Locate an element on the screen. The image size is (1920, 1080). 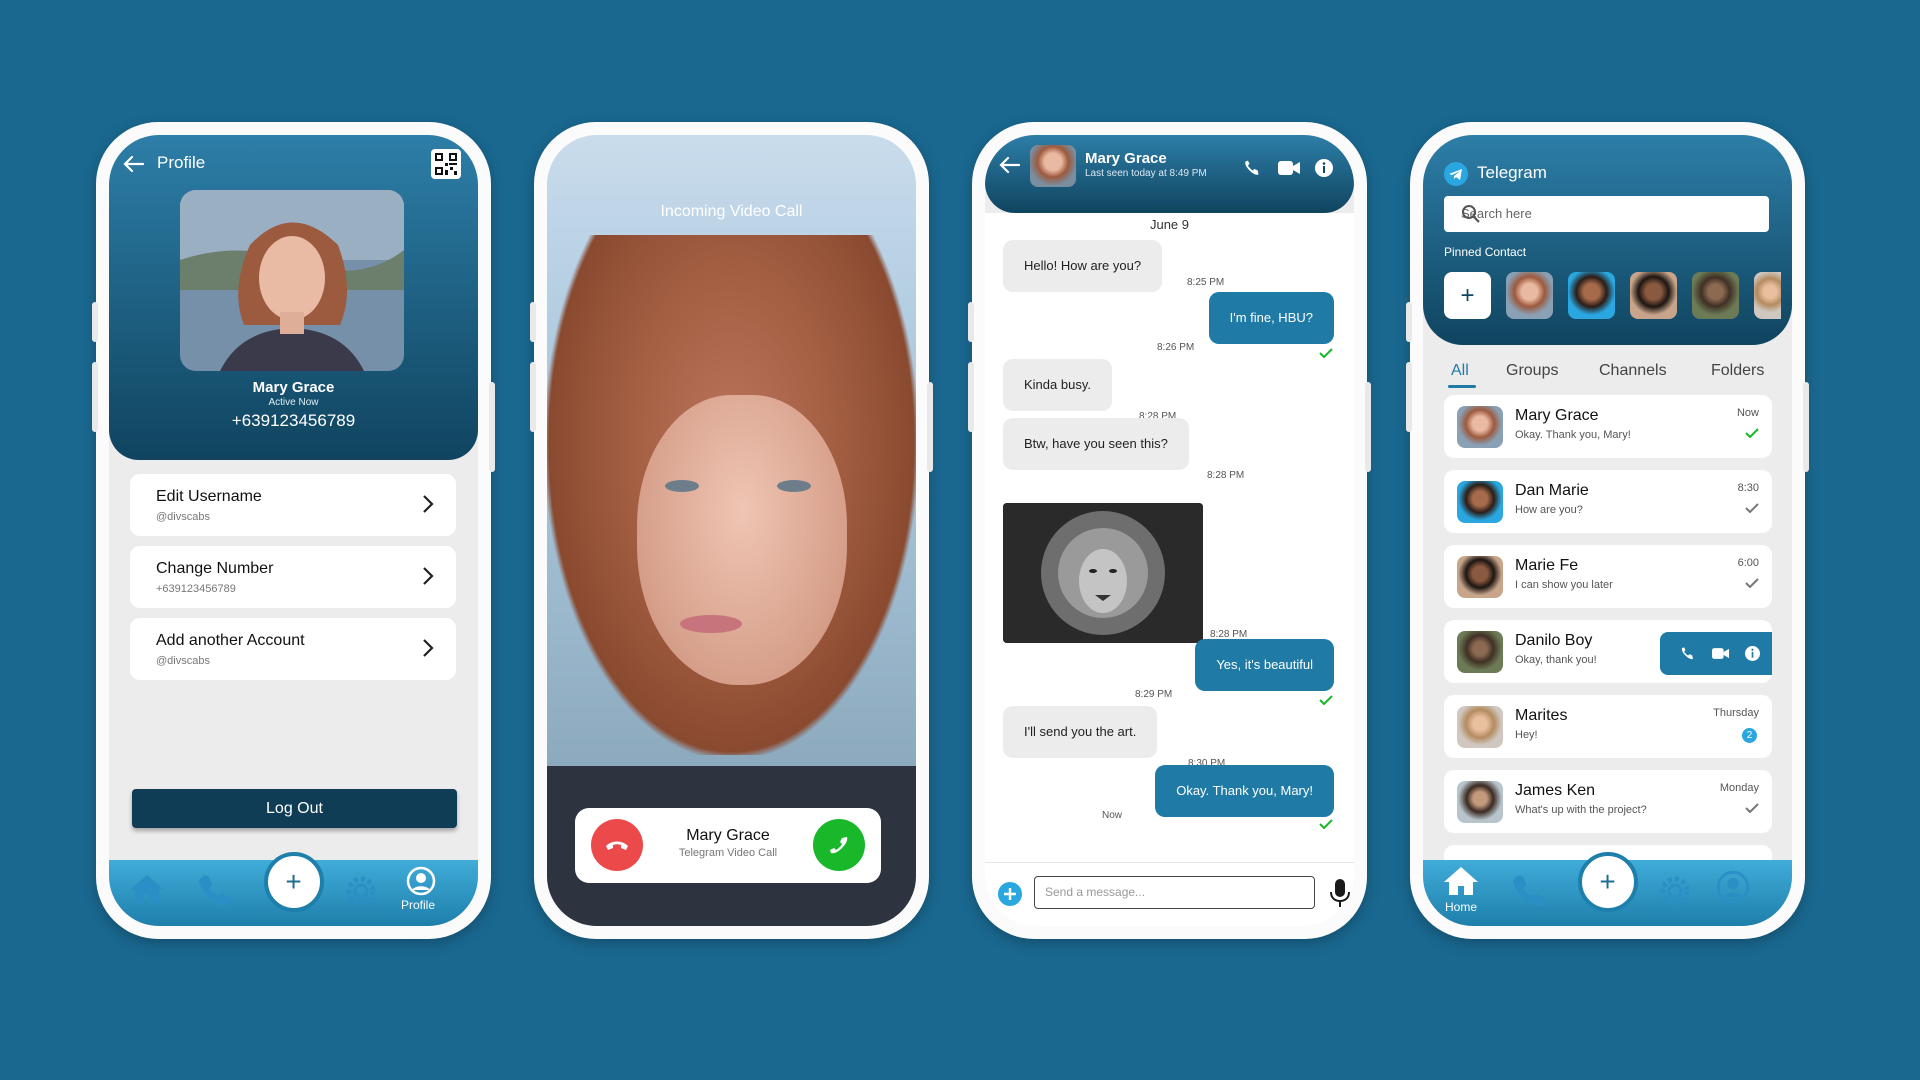
add-account-card: Add another Account @divscabs is located at coordinates (293, 649).